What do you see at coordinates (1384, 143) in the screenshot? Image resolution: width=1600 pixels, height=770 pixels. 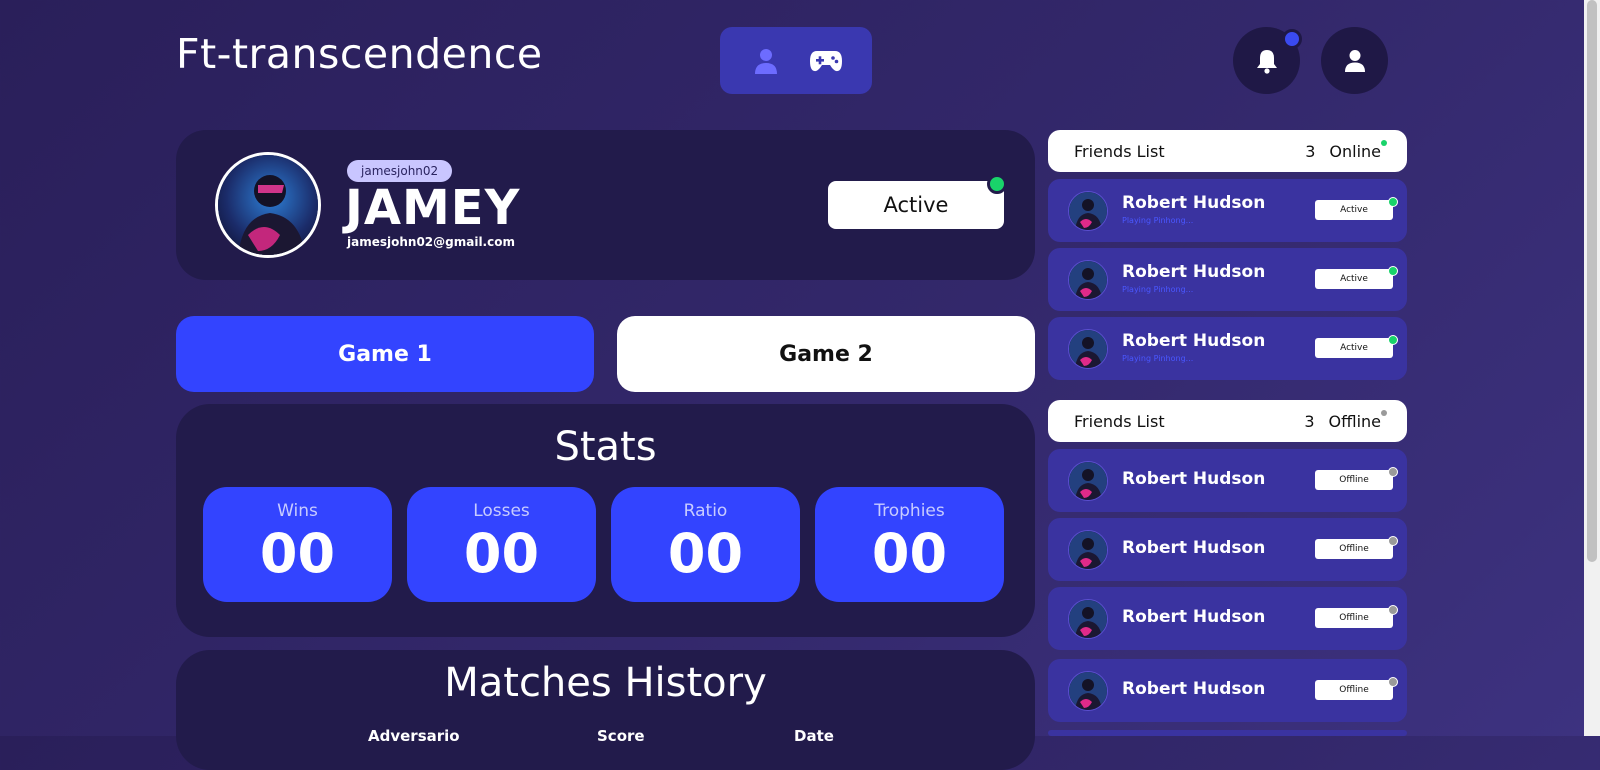 I see `online-indicator` at bounding box center [1384, 143].